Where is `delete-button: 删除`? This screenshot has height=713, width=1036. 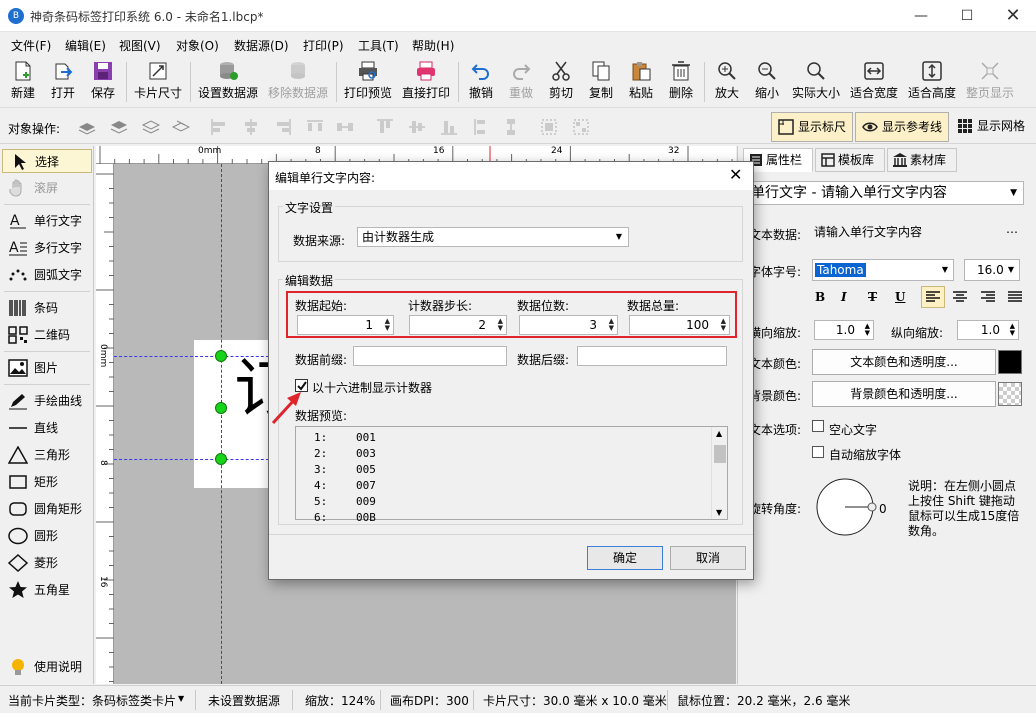 delete-button: 删除 is located at coordinates (681, 83).